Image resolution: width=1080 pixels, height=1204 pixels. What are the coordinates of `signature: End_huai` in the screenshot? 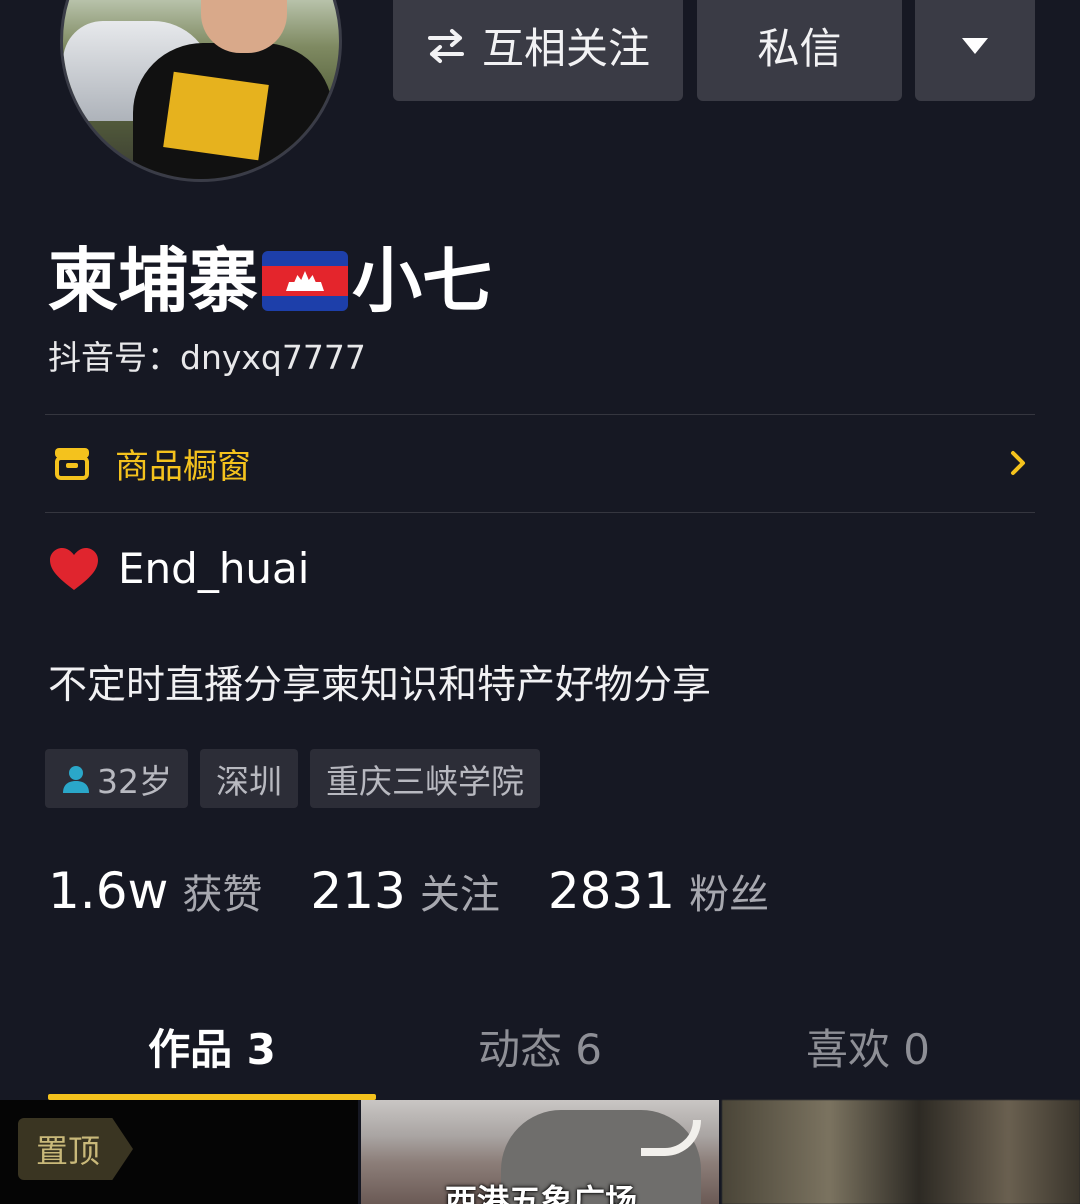 It's located at (178, 569).